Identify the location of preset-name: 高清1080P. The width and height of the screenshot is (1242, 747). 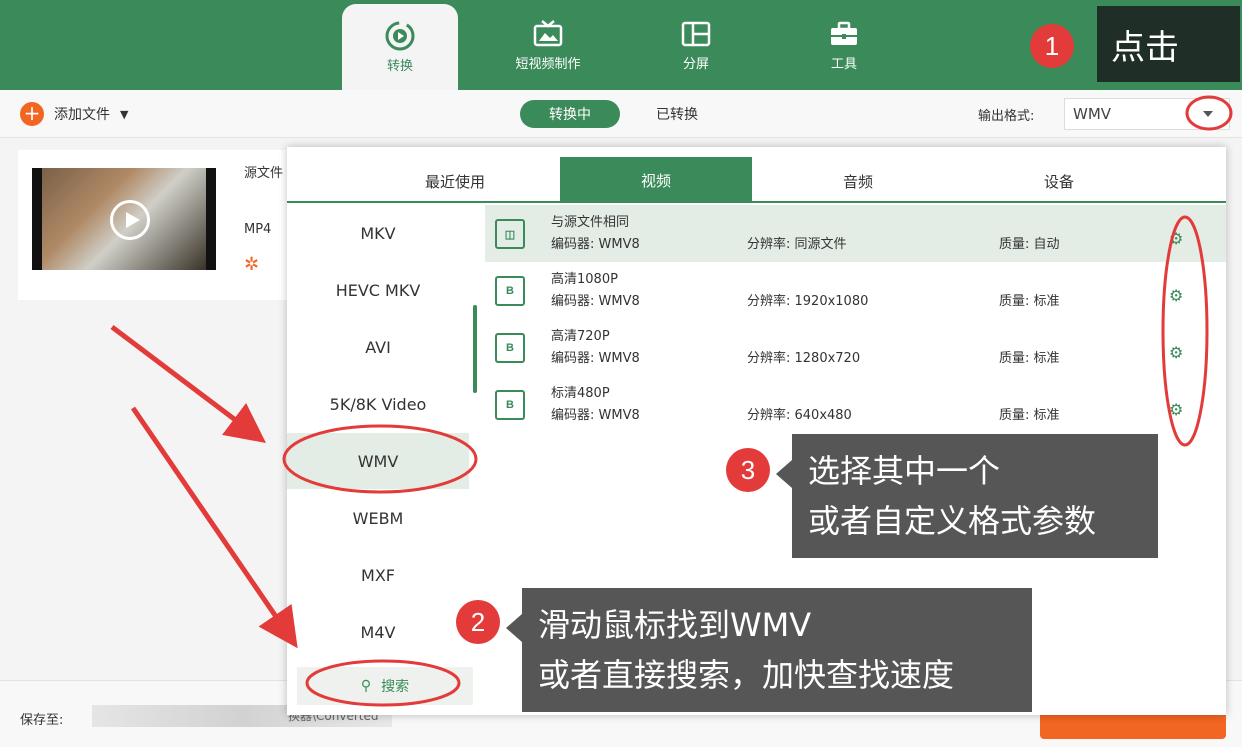
(584, 279).